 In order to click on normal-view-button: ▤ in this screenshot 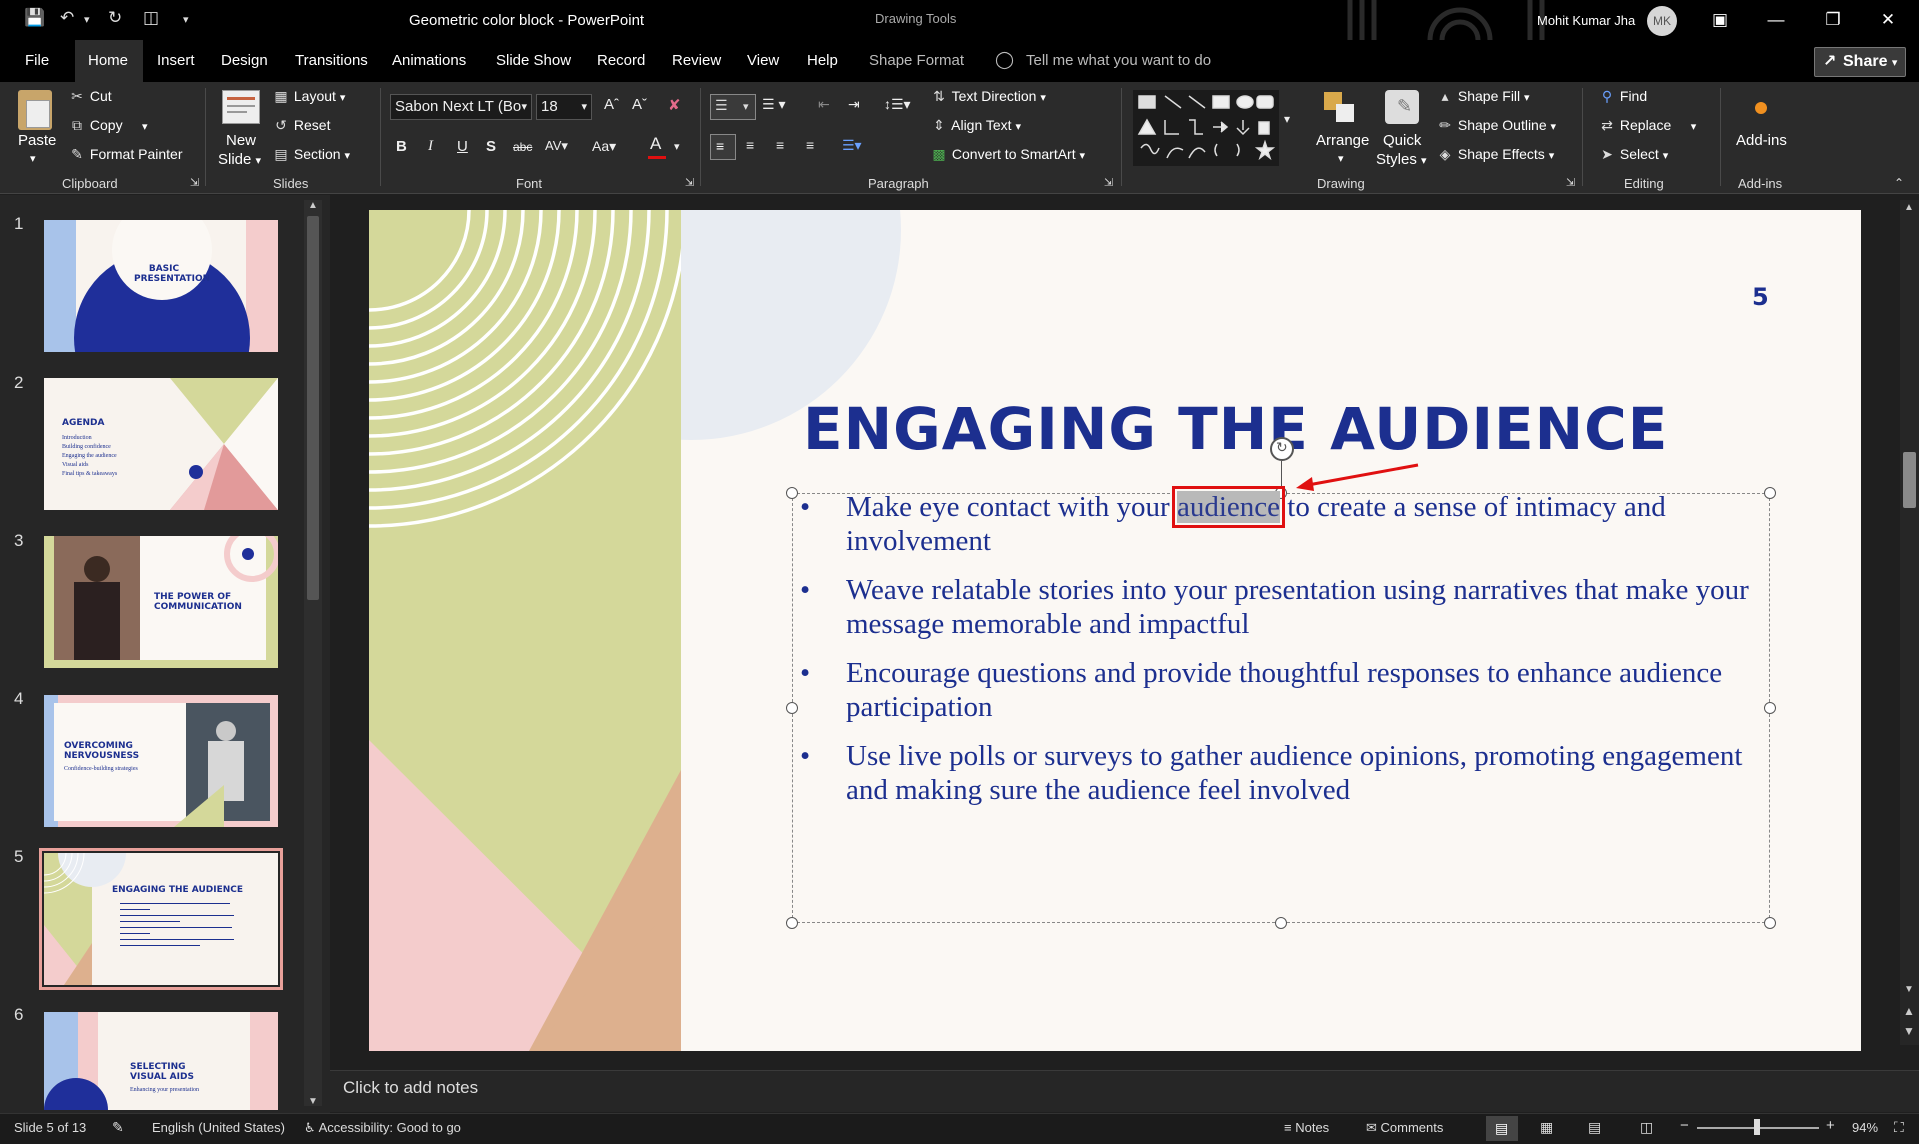, I will do `click(1502, 1128)`.